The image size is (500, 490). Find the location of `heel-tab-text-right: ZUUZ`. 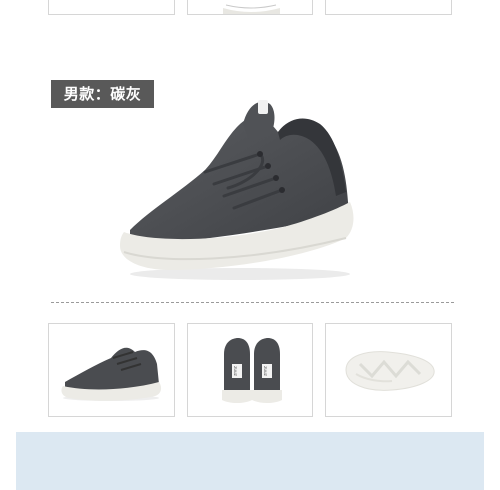

heel-tab-text-right: ZUUZ is located at coordinates (265, 371).